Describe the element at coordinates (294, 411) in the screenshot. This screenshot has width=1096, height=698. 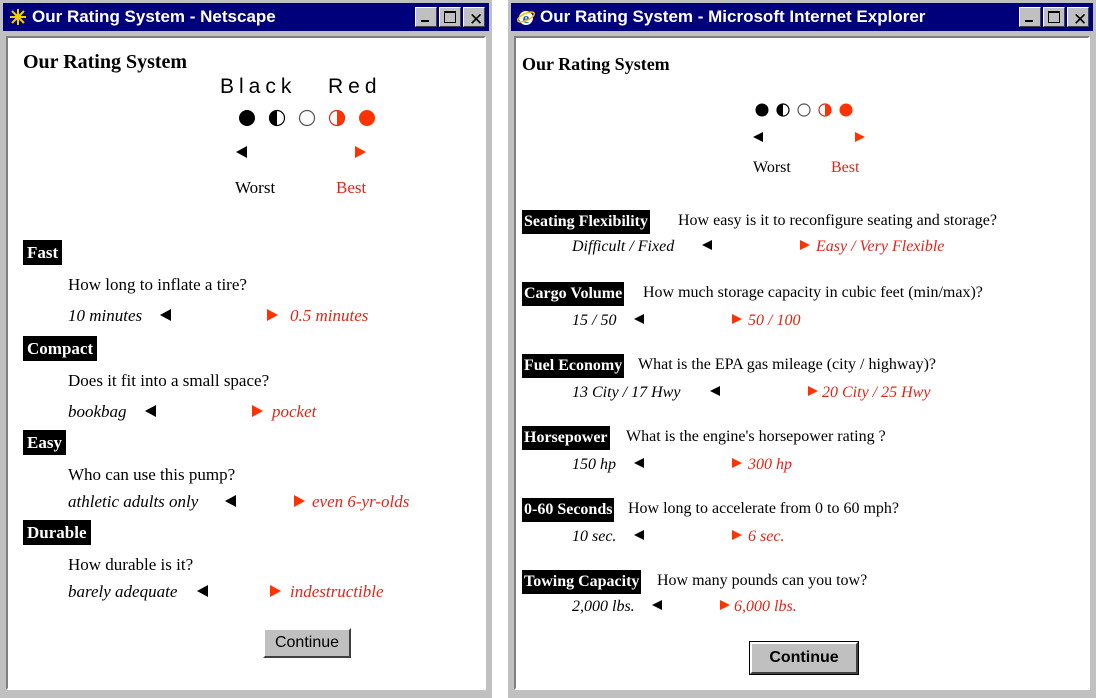
I see `best-value: pocket` at that location.